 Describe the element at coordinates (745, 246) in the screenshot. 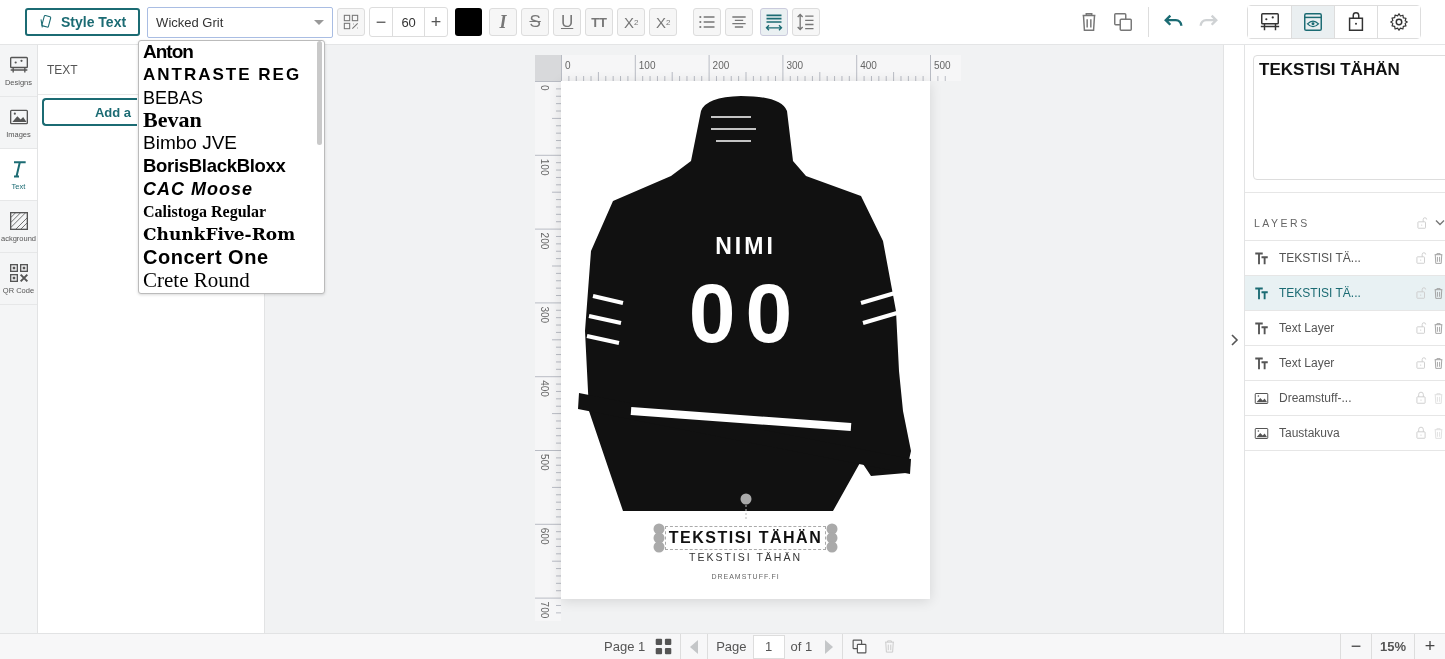

I see `jersey-name: NIMI` at that location.